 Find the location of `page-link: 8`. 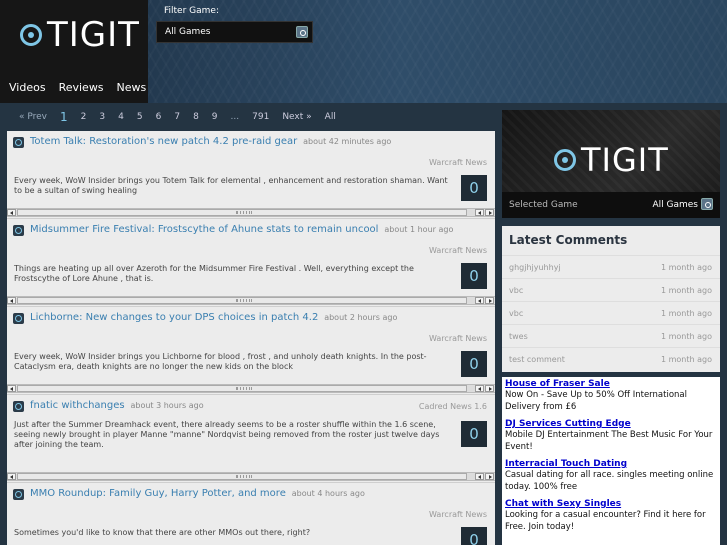

page-link: 8 is located at coordinates (196, 117).